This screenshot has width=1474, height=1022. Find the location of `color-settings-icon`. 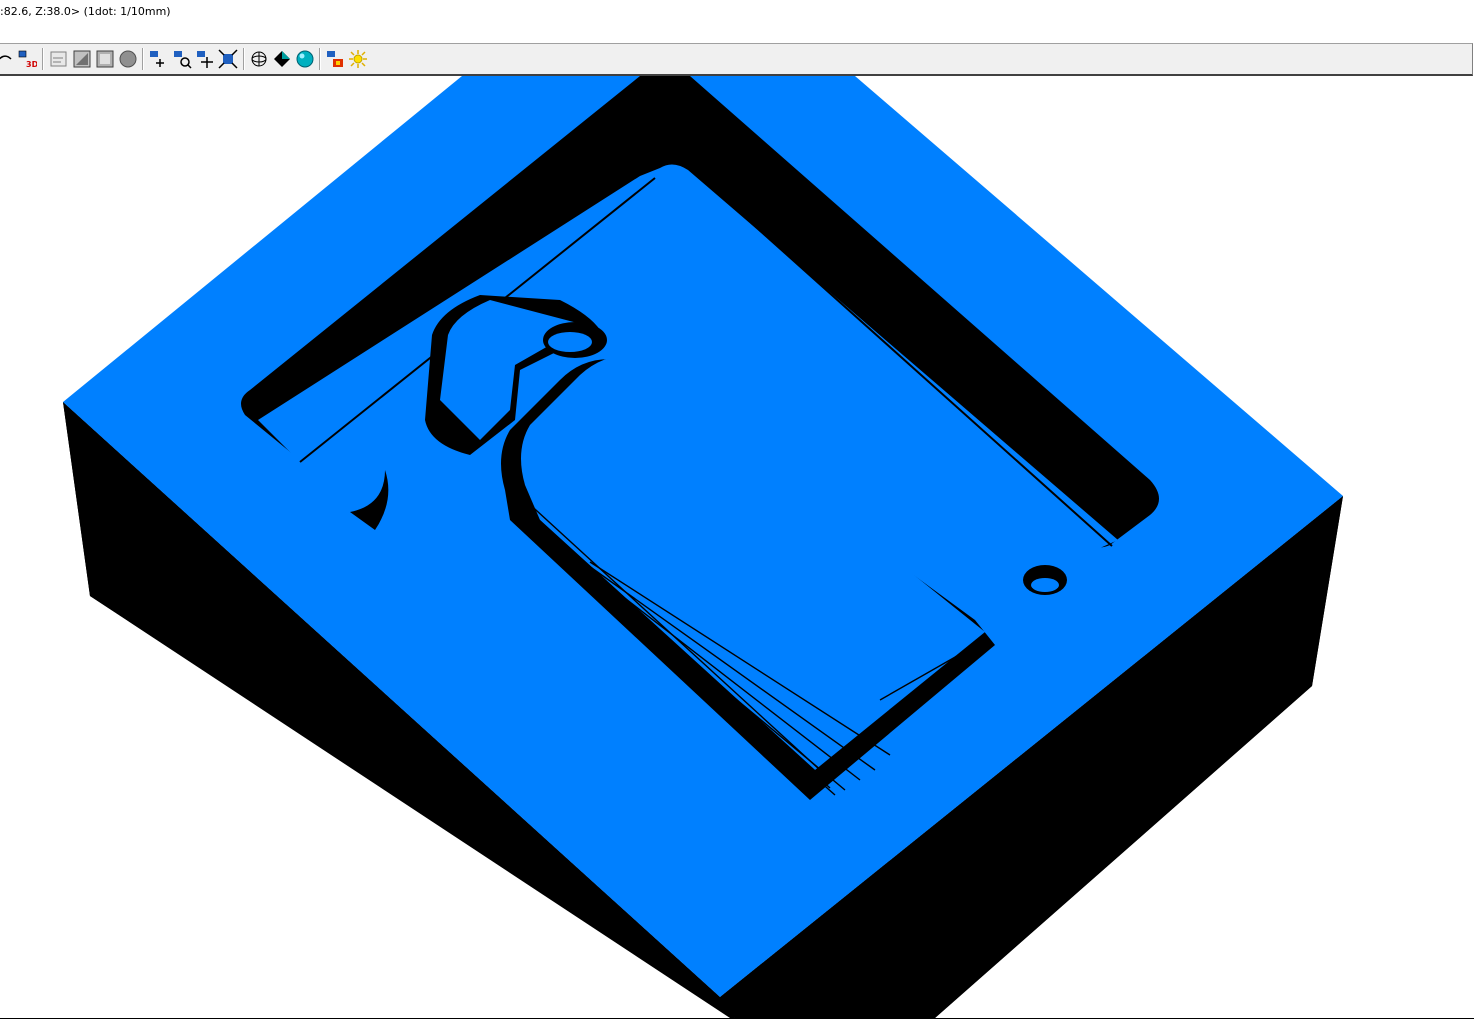

color-settings-icon is located at coordinates (335, 59).